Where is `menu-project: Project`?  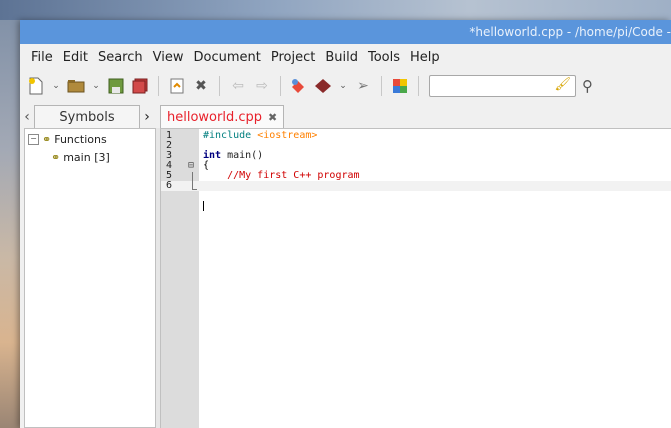
menu-project: Project is located at coordinates (293, 57).